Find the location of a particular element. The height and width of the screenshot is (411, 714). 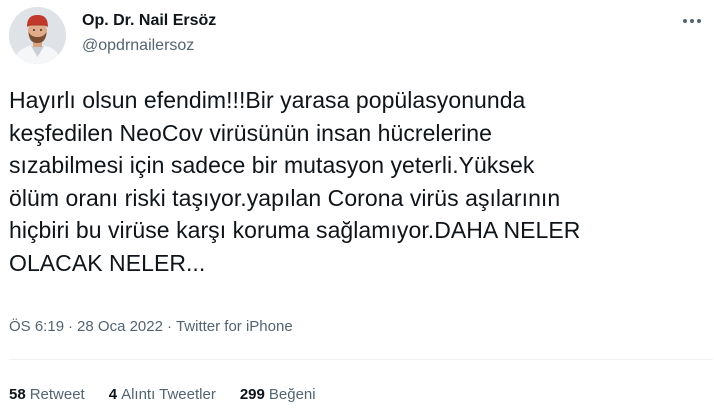

quotes-stat: 4 Alıntı Tweetler is located at coordinates (162, 395).